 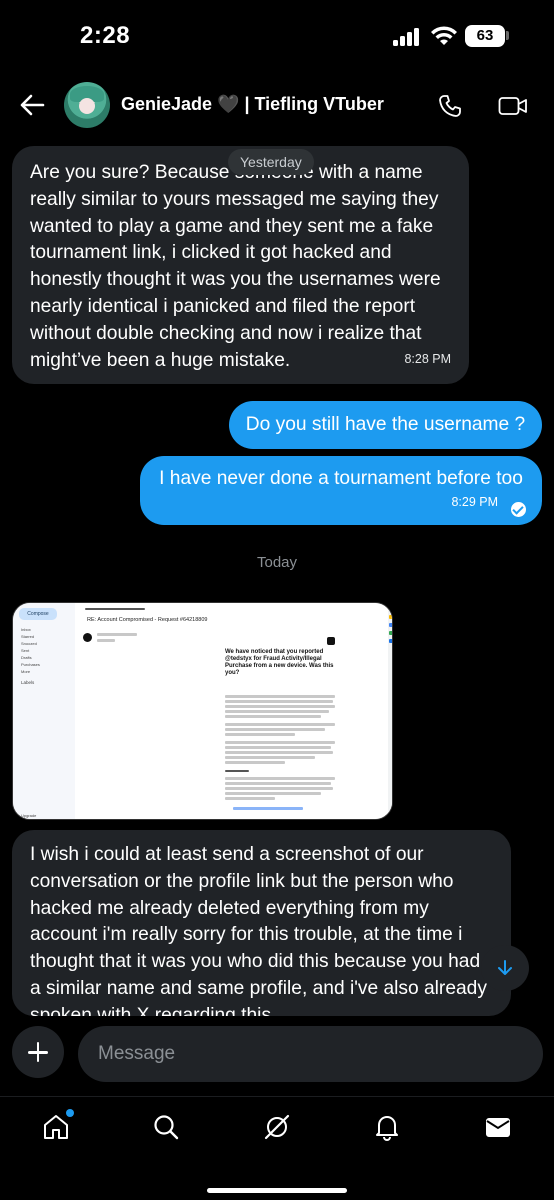 I want to click on scroll-to-bottom-button, so click(x=505, y=968).